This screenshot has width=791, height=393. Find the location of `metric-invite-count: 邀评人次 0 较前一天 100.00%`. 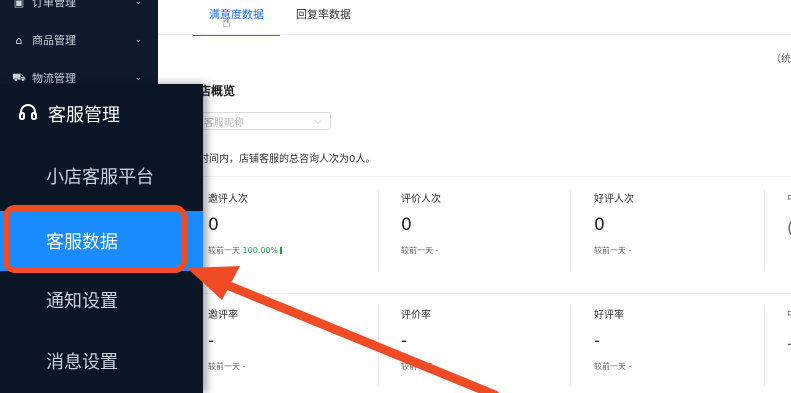

metric-invite-count: 邀评人次 0 较前一天 100.00% is located at coordinates (298, 223).